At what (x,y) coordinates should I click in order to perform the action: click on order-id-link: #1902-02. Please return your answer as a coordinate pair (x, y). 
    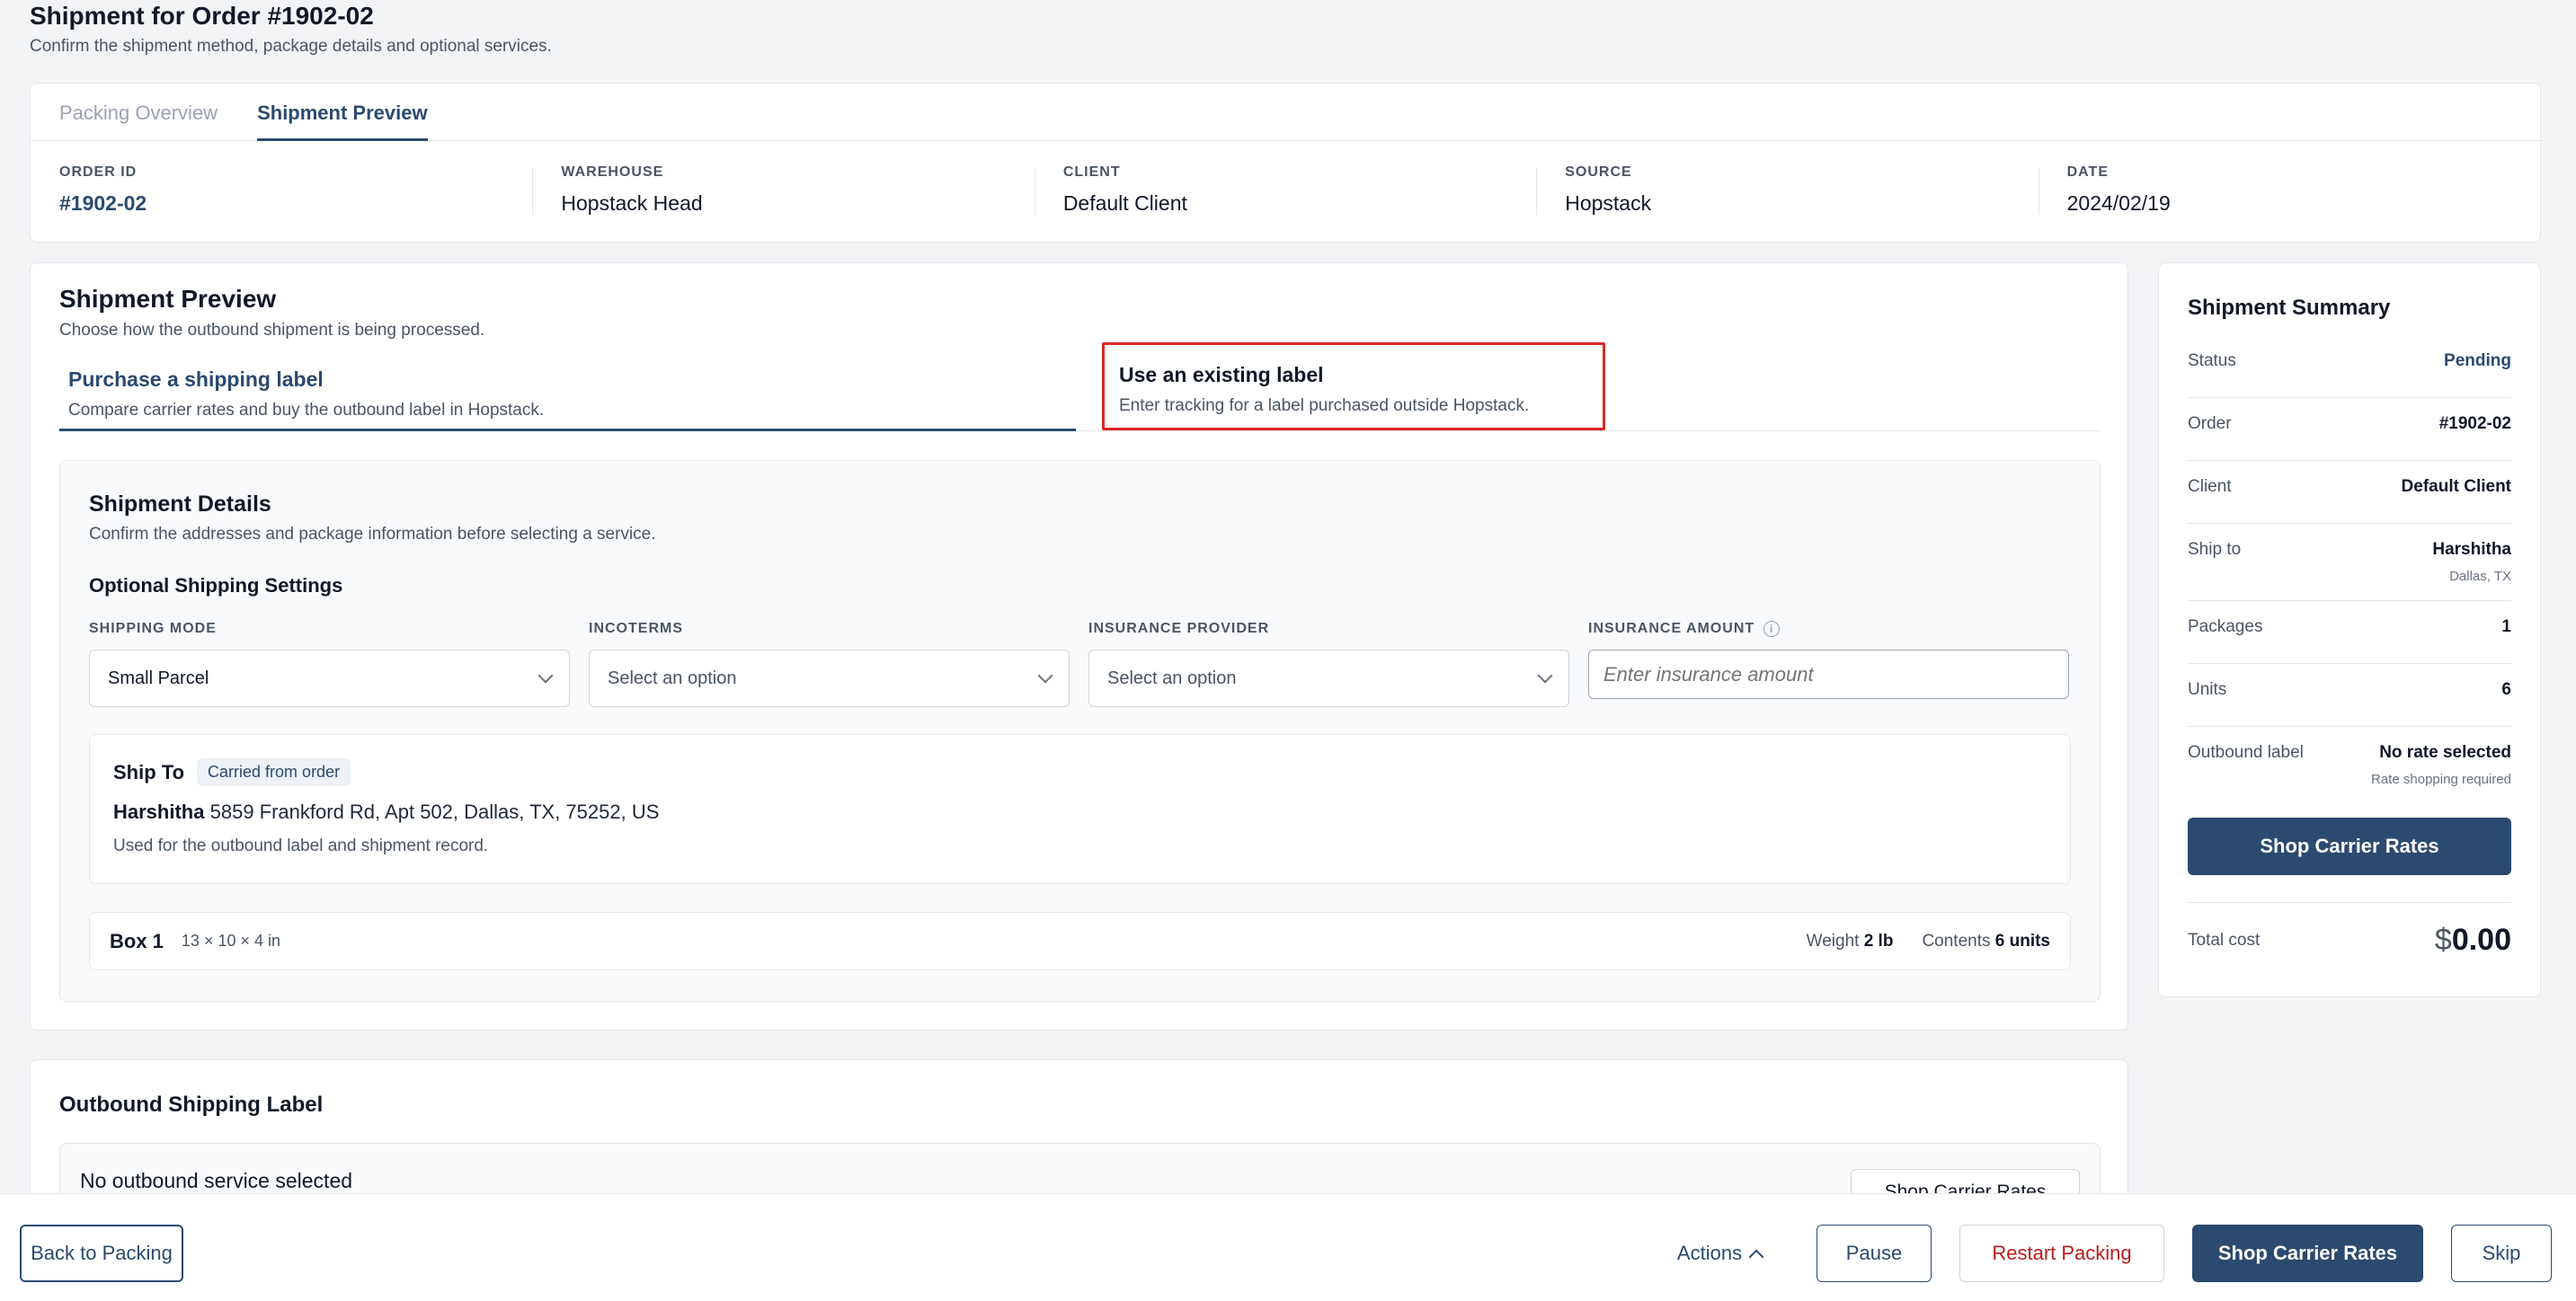
    Looking at the image, I should click on (281, 203).